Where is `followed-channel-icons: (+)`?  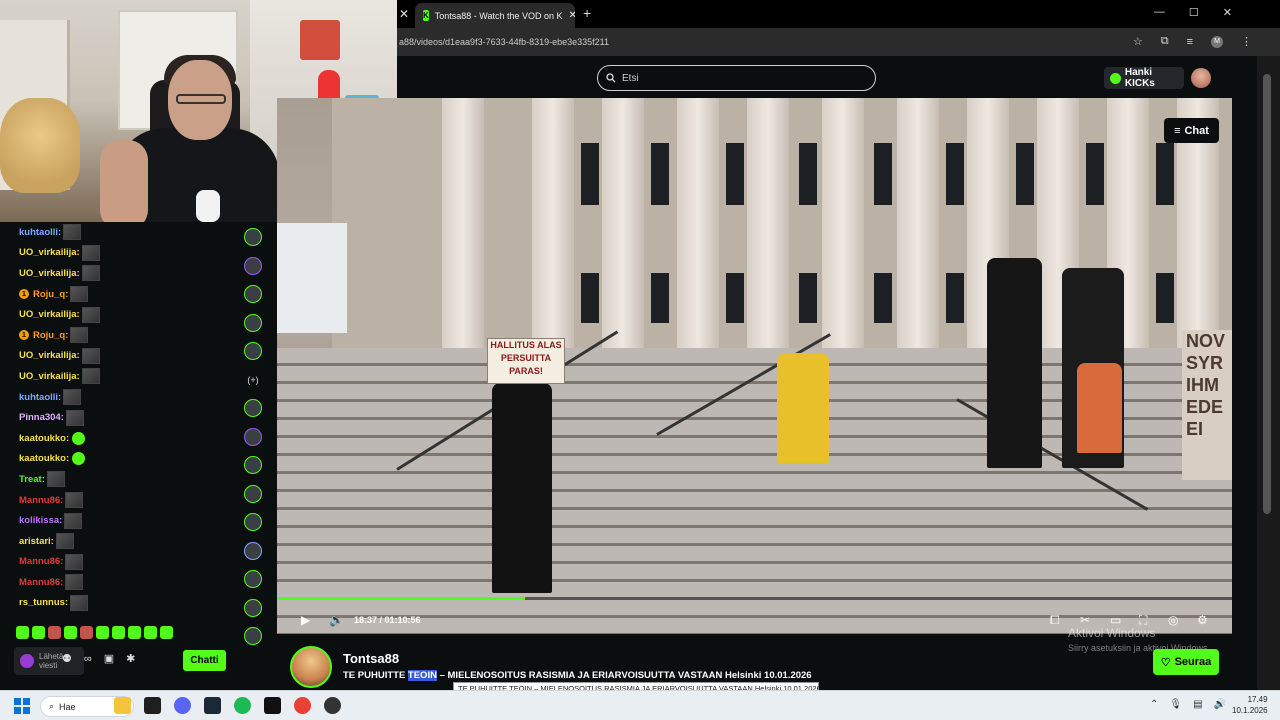 followed-channel-icons: (+) is located at coordinates (253, 436).